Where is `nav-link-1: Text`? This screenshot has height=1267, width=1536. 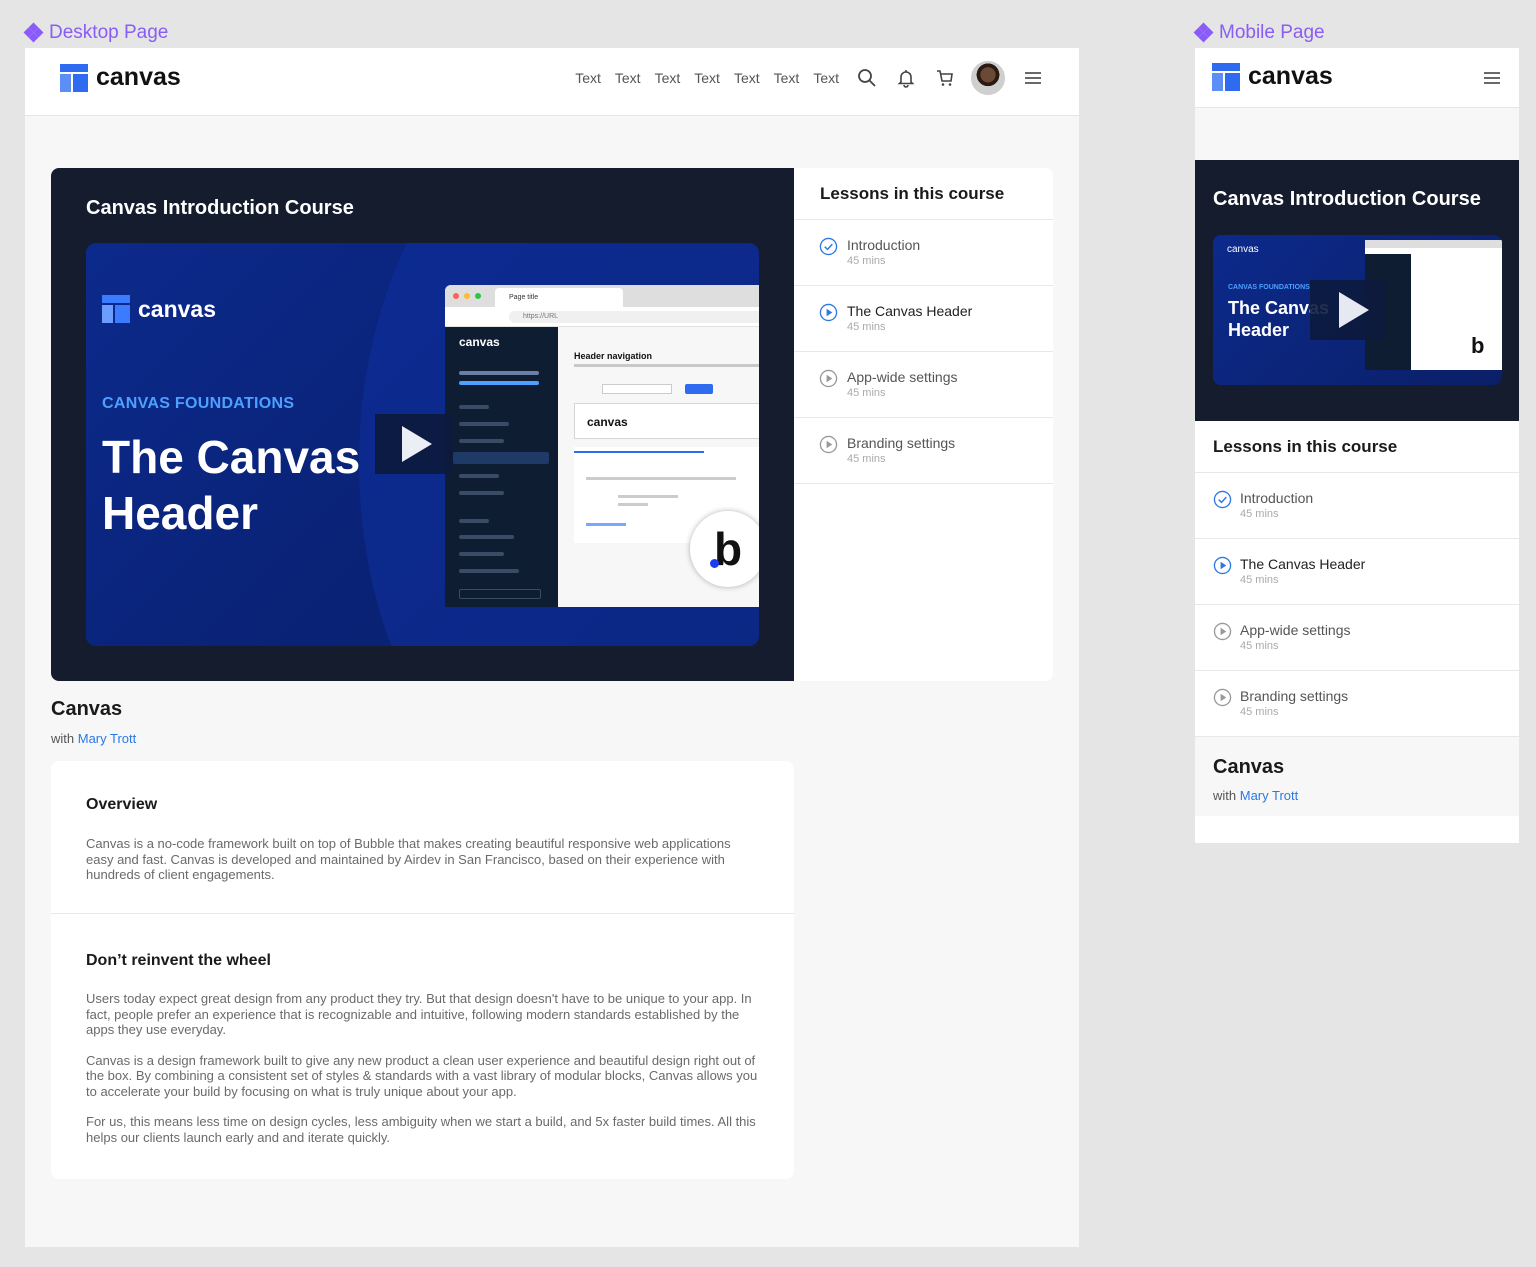 nav-link-1: Text is located at coordinates (588, 78).